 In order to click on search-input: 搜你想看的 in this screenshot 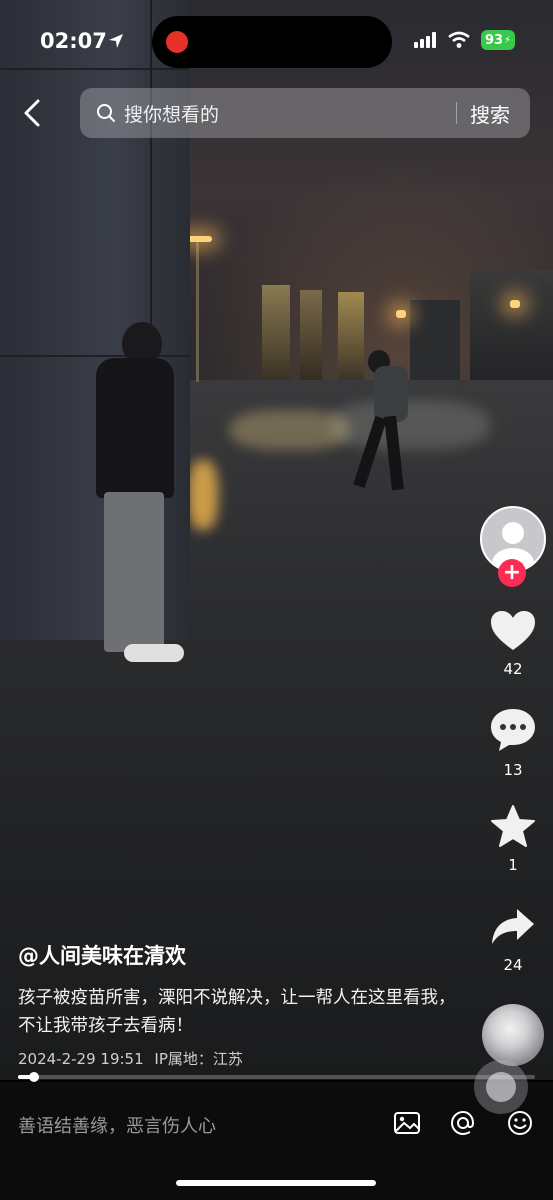, I will do `click(171, 113)`.